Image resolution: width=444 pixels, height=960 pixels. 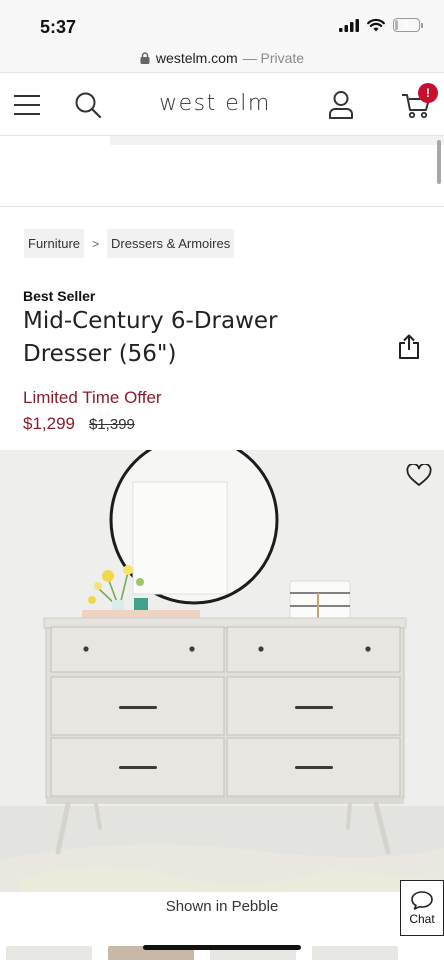 What do you see at coordinates (215, 103) in the screenshot?
I see `site-logo: west elm` at bounding box center [215, 103].